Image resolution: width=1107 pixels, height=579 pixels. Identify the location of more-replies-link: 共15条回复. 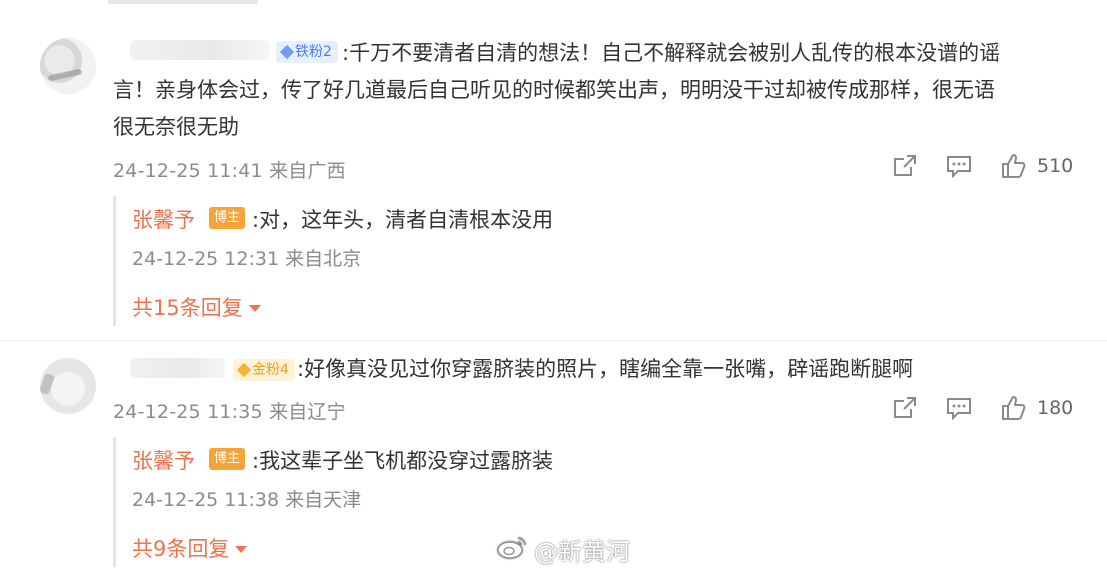
(196, 307).